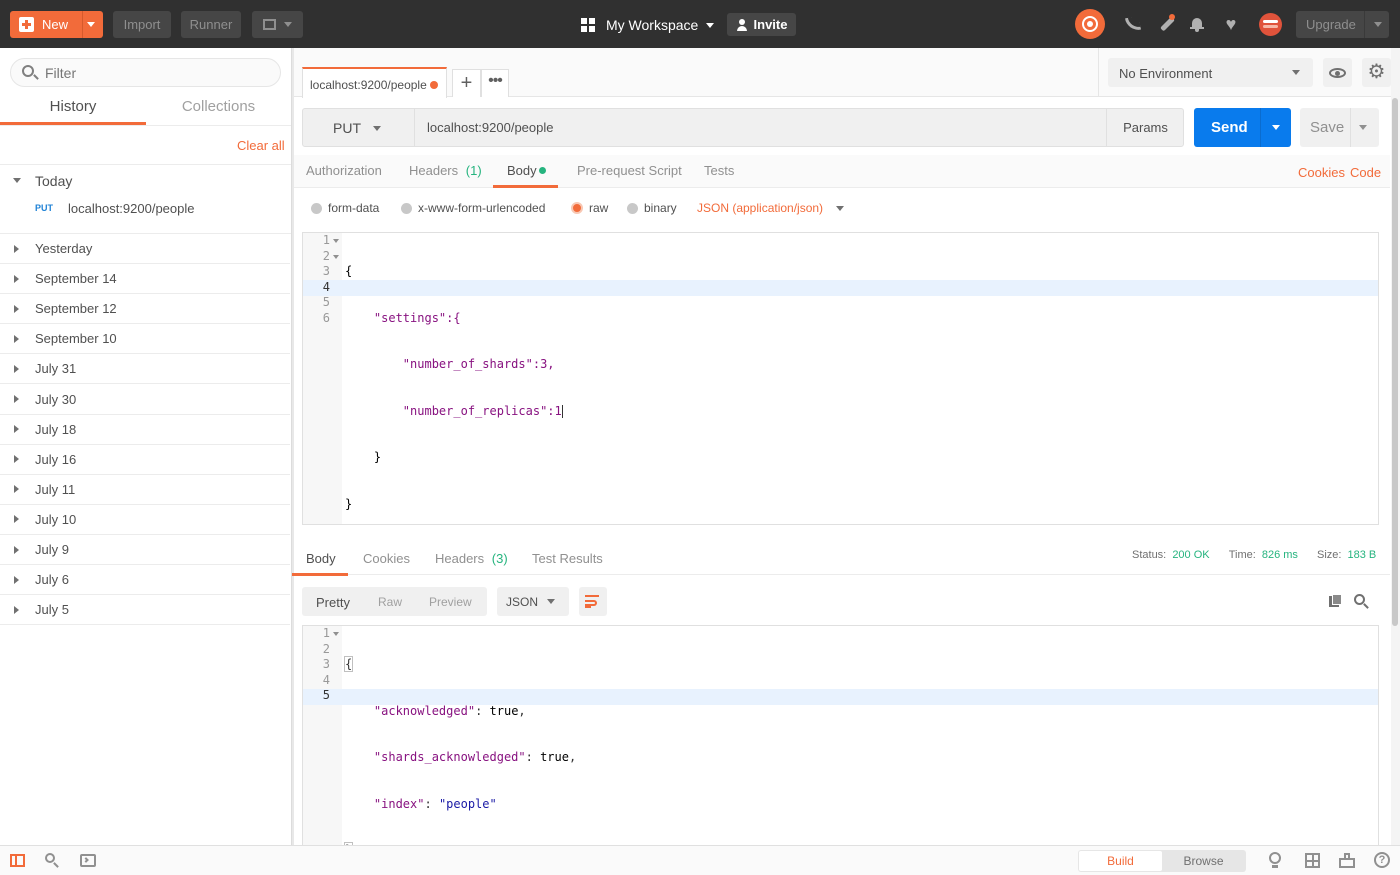 The image size is (1400, 875). What do you see at coordinates (145, 580) in the screenshot?
I see `history-group: July 6` at bounding box center [145, 580].